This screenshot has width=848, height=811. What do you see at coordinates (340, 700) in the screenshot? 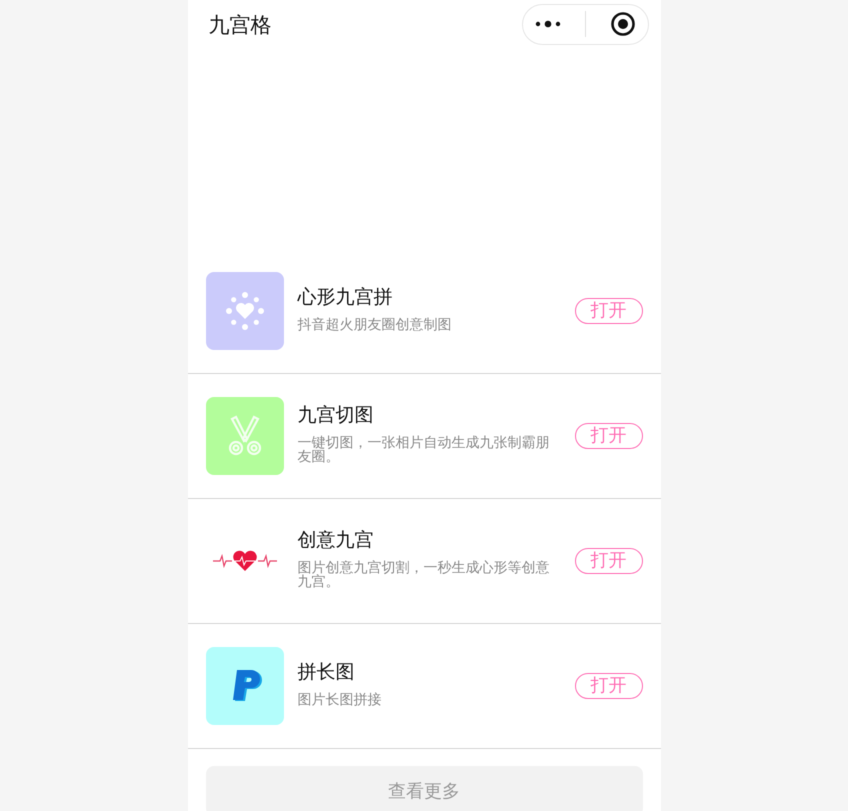
I see `app-description: 图片长图拼接` at bounding box center [340, 700].